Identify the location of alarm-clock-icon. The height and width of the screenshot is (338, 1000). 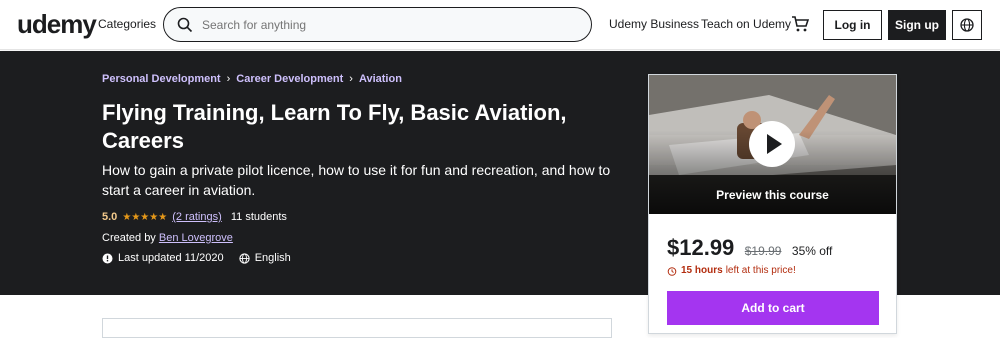
(672, 271).